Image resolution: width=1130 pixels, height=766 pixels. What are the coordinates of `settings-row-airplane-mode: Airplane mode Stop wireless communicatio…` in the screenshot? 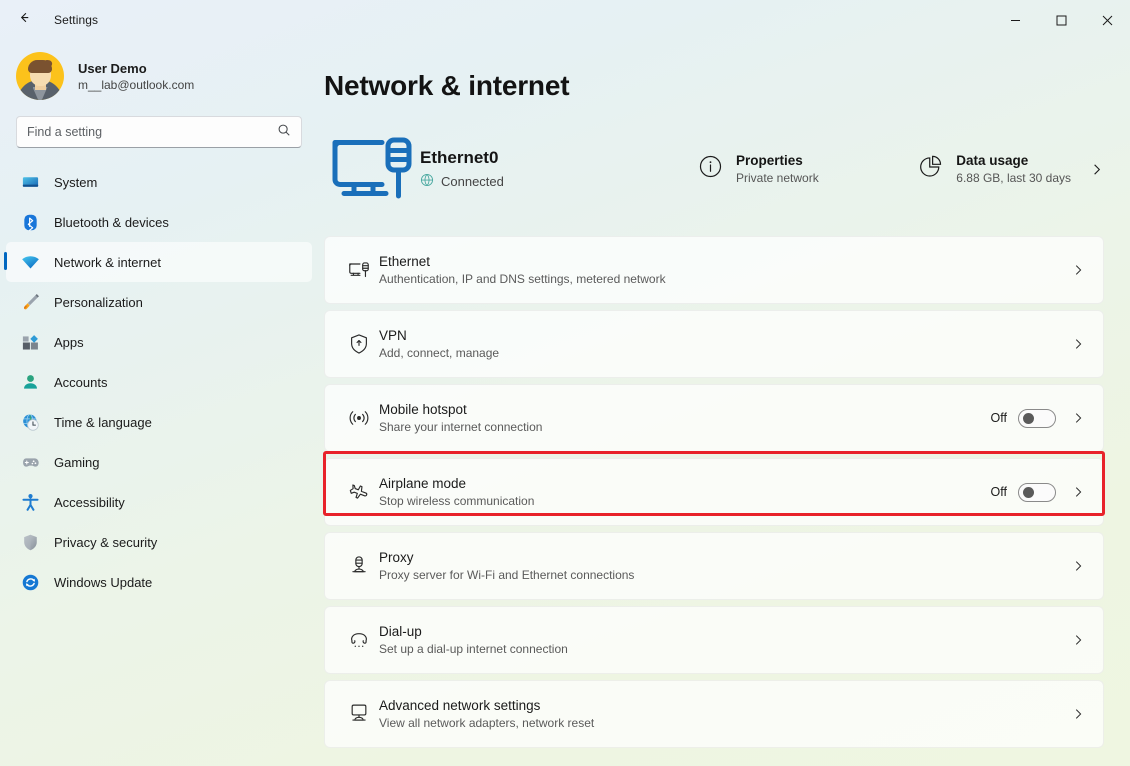 It's located at (714, 492).